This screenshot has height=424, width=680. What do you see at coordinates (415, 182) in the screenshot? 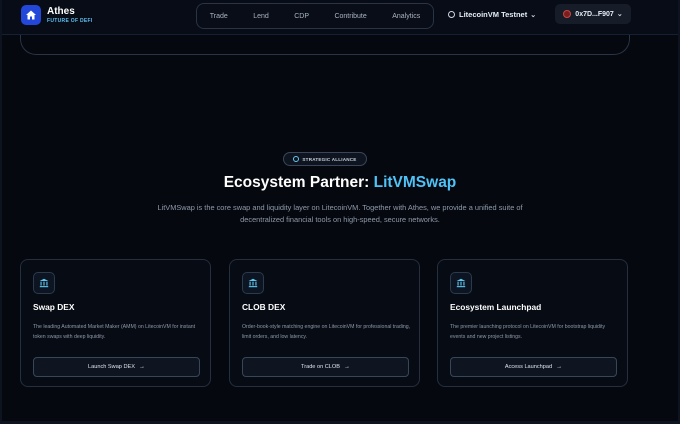
I see `section-title-highlight: LitVMSwap` at bounding box center [415, 182].